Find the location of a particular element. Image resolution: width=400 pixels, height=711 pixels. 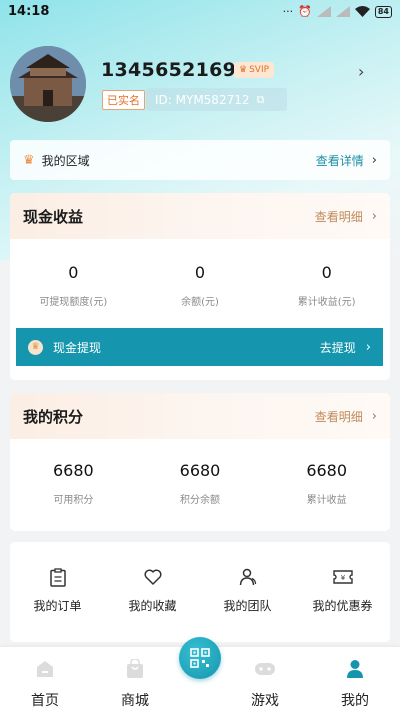

home-icon is located at coordinates (45, 669).